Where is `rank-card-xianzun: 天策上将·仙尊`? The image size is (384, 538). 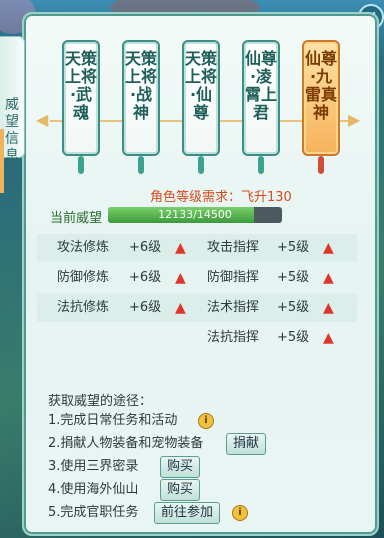 rank-card-xianzun: 天策上将·仙尊 is located at coordinates (201, 107).